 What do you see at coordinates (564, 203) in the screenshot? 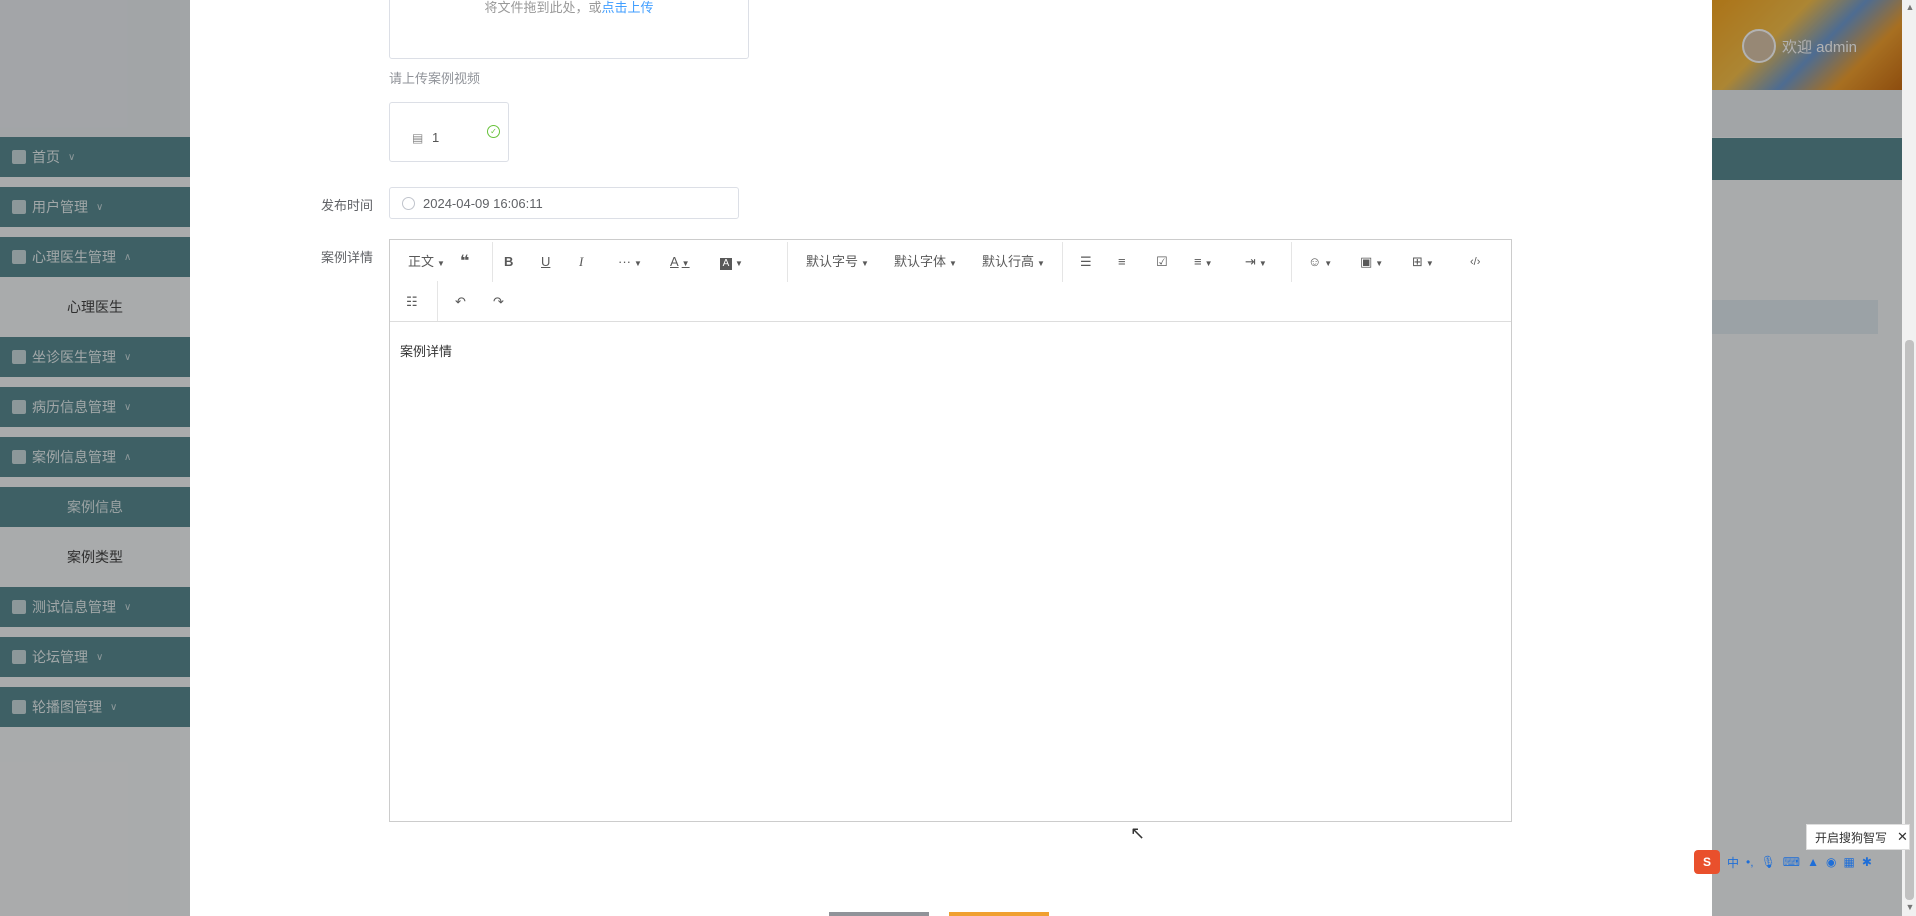
I see `publish-time-input: 2024-04-09 16:06:11` at bounding box center [564, 203].